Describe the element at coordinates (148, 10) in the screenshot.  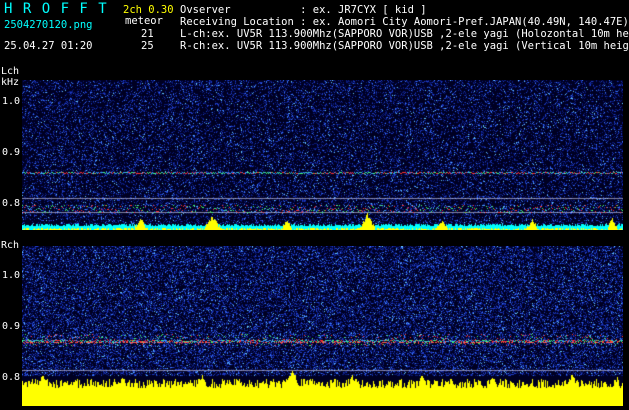
I see `mode-label: 2ch 0.30` at that location.